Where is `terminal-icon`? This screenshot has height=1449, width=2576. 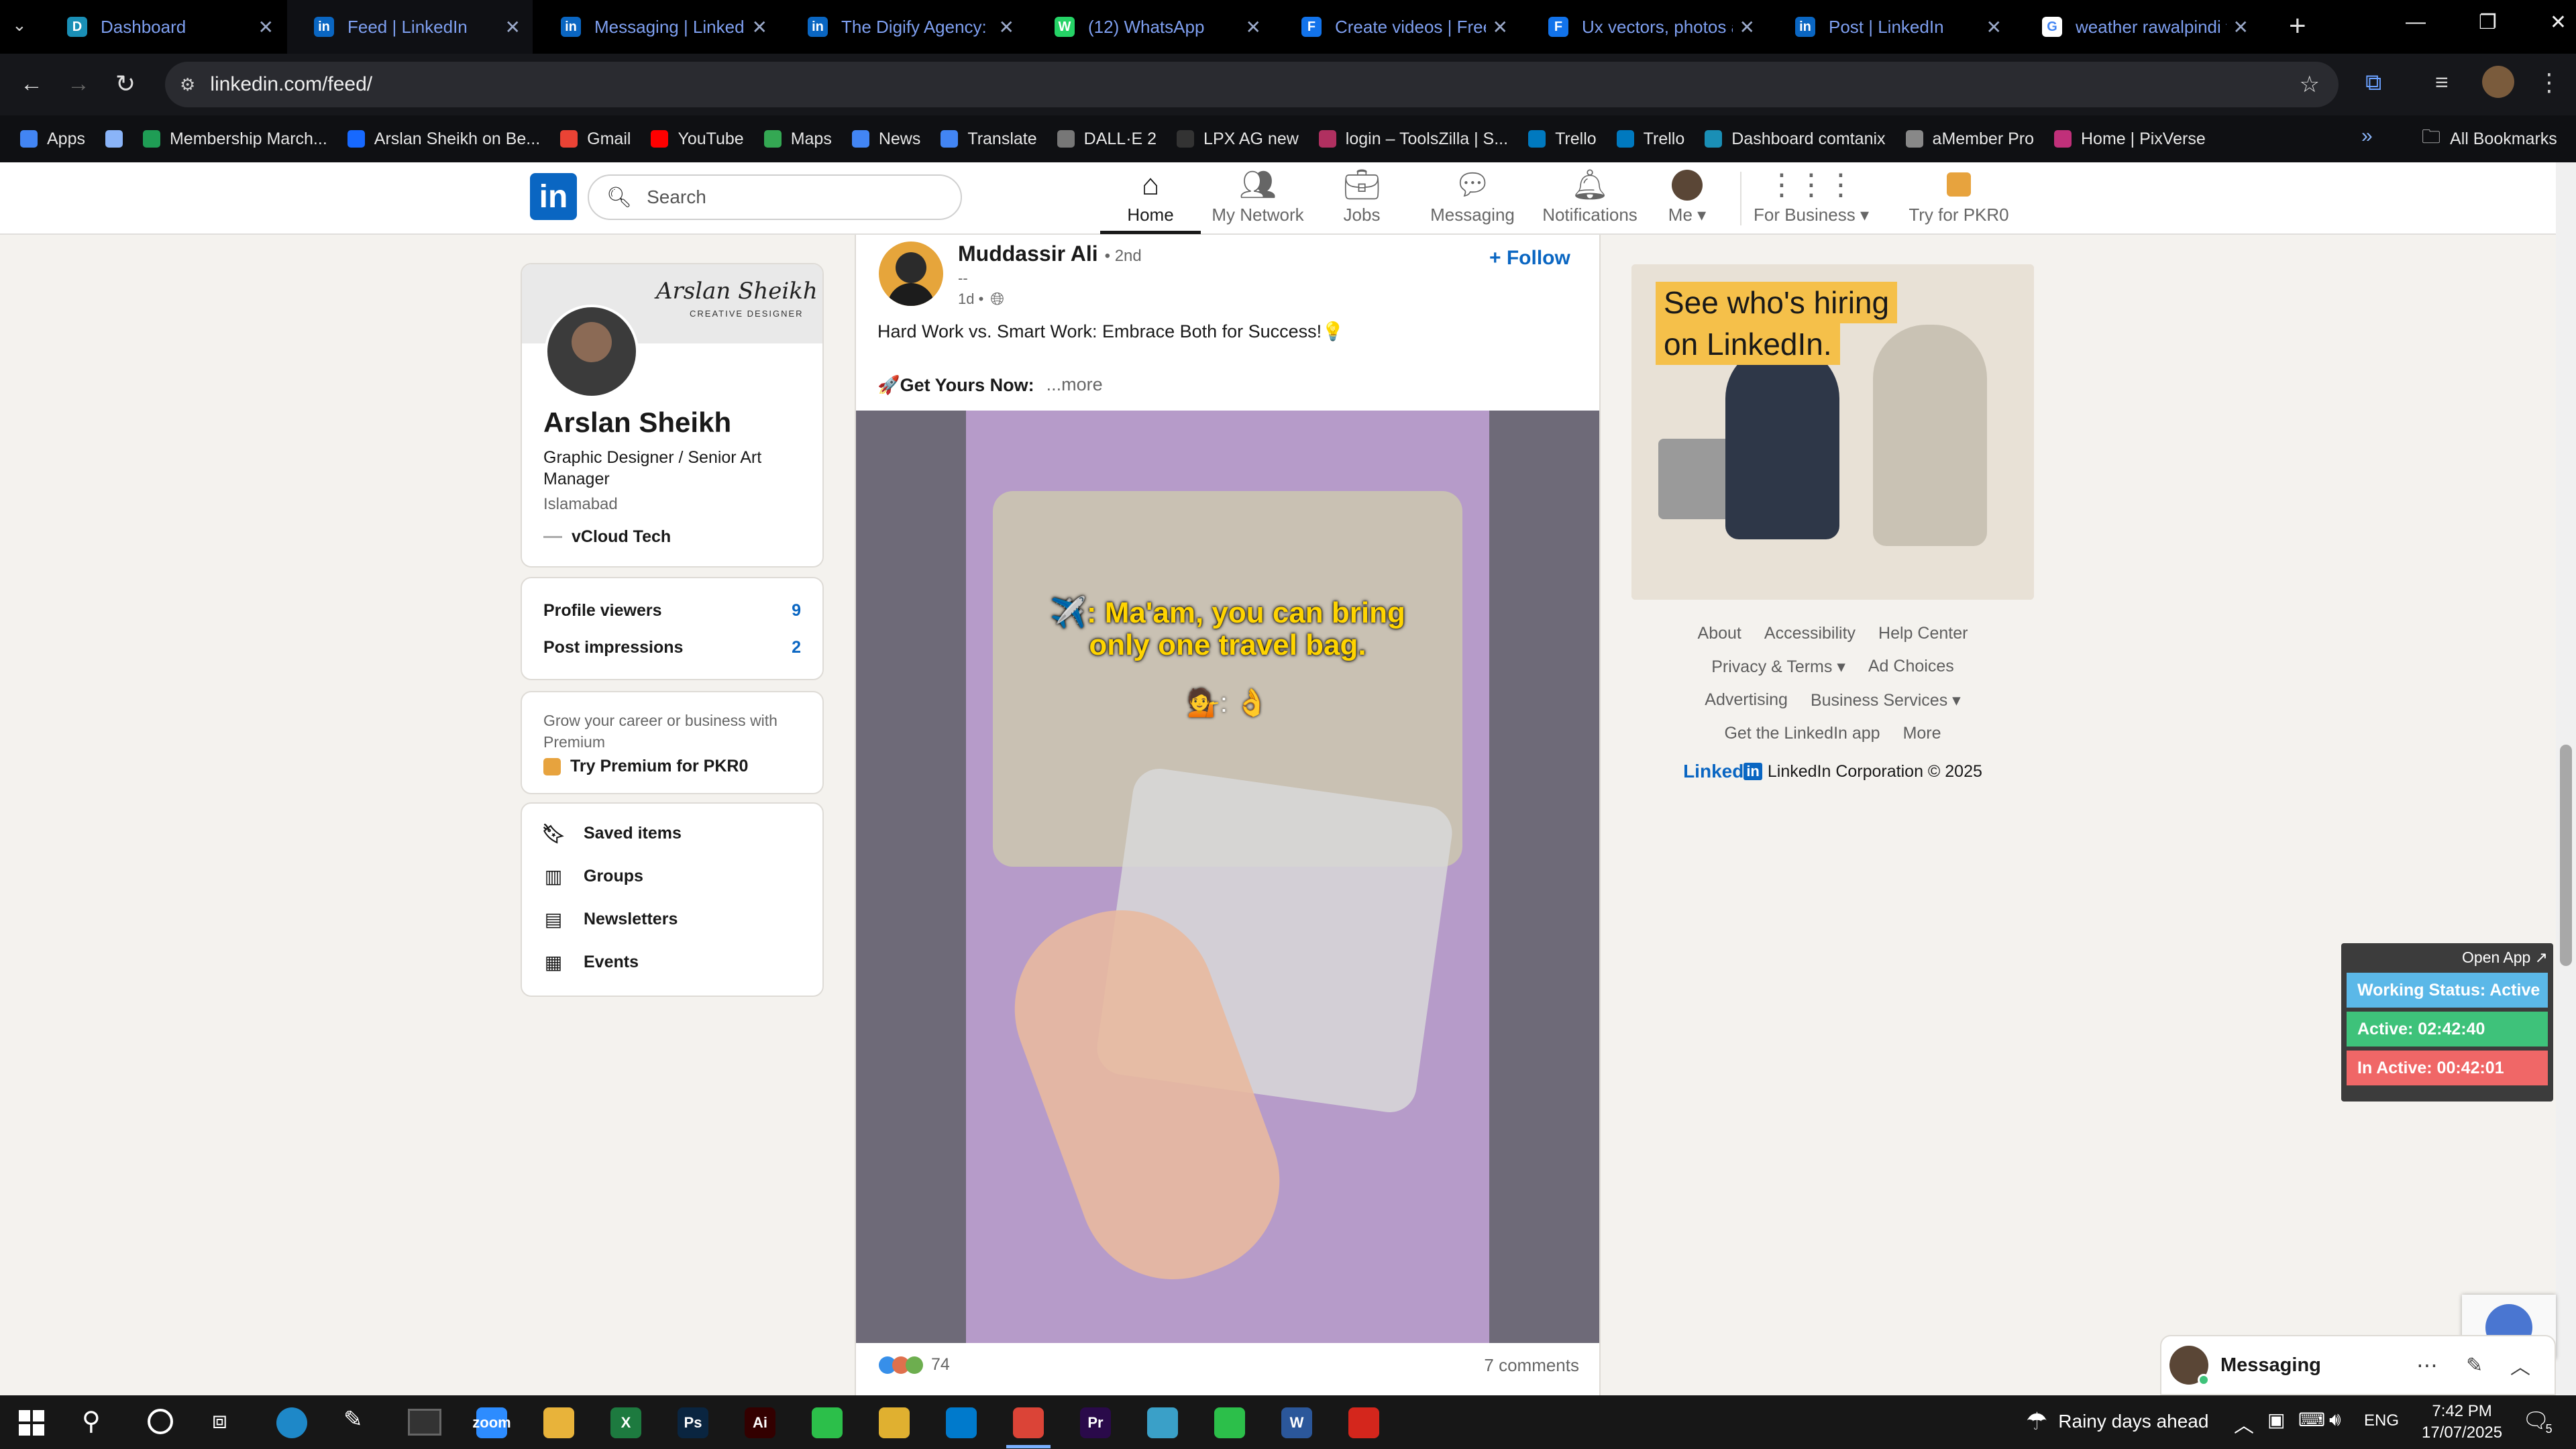
terminal-icon is located at coordinates (424, 1422).